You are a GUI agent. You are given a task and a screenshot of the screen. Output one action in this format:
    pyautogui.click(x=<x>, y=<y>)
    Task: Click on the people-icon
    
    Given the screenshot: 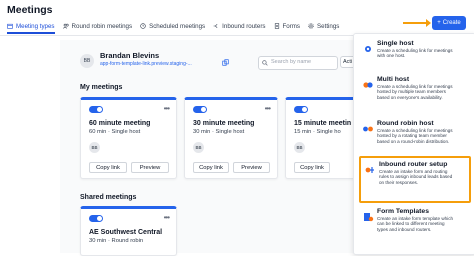 What is the action you would take?
    pyautogui.click(x=65, y=26)
    